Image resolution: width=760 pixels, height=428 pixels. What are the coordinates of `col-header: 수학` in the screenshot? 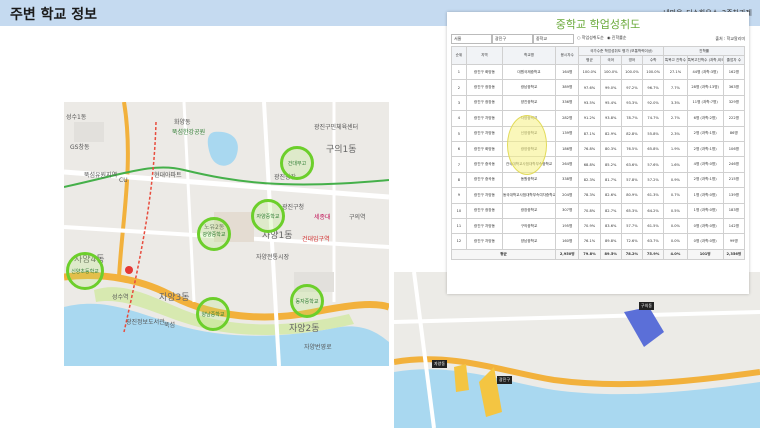 It's located at (653, 60).